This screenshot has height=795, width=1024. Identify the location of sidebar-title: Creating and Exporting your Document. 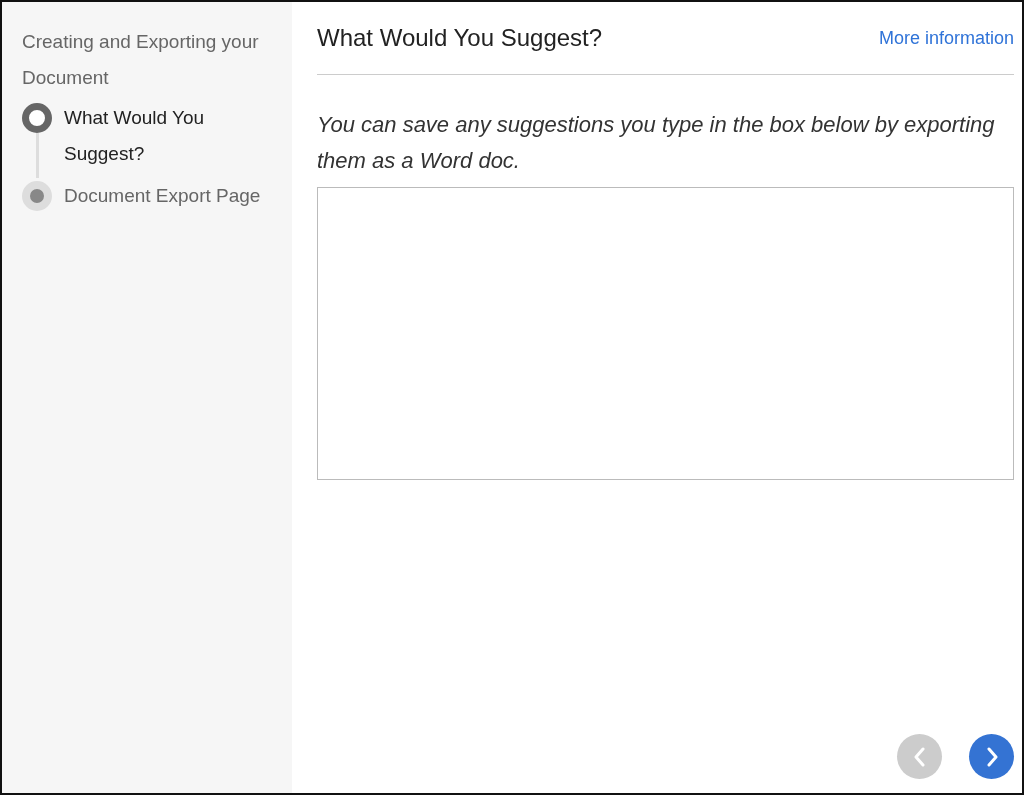
(141, 60).